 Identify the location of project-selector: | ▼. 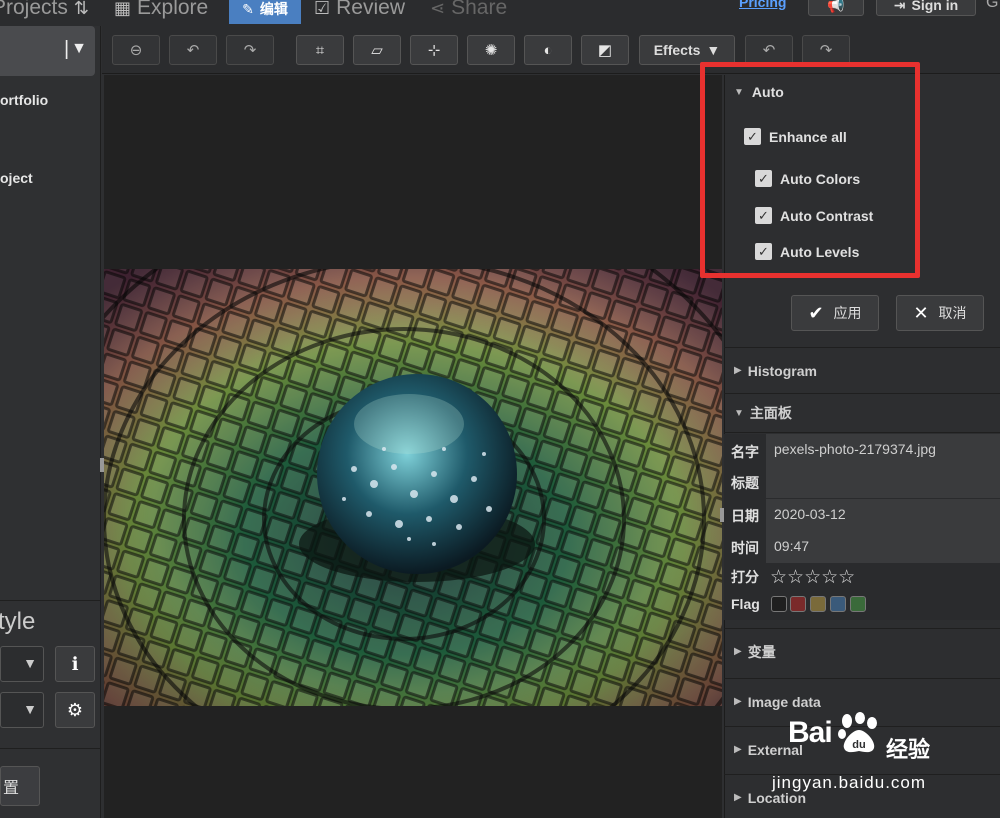
(47, 51).